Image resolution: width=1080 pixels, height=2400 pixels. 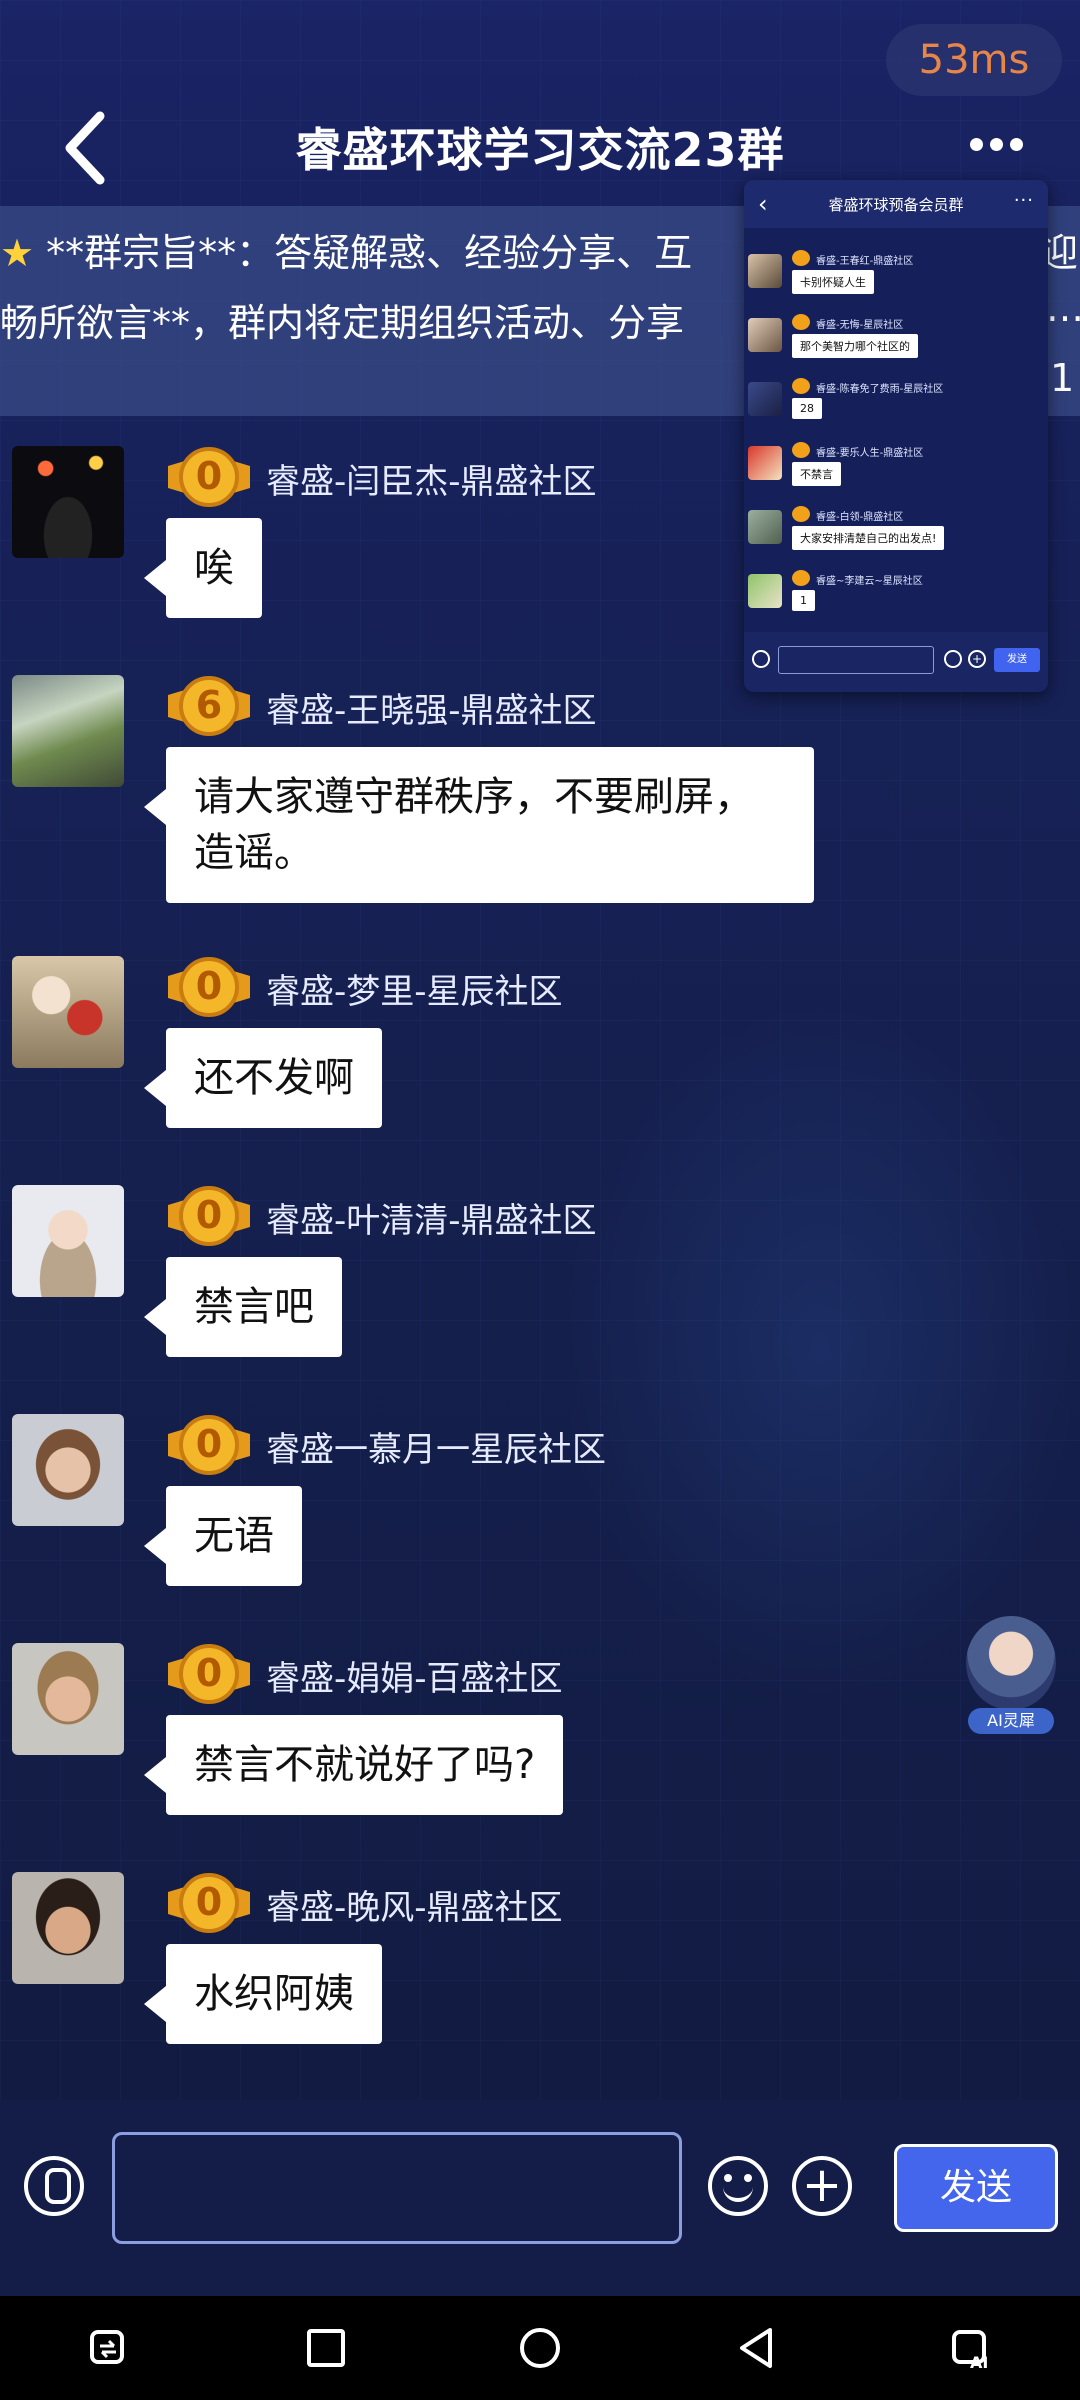 What do you see at coordinates (953, 659) in the screenshot?
I see `mini-emoji-icon` at bounding box center [953, 659].